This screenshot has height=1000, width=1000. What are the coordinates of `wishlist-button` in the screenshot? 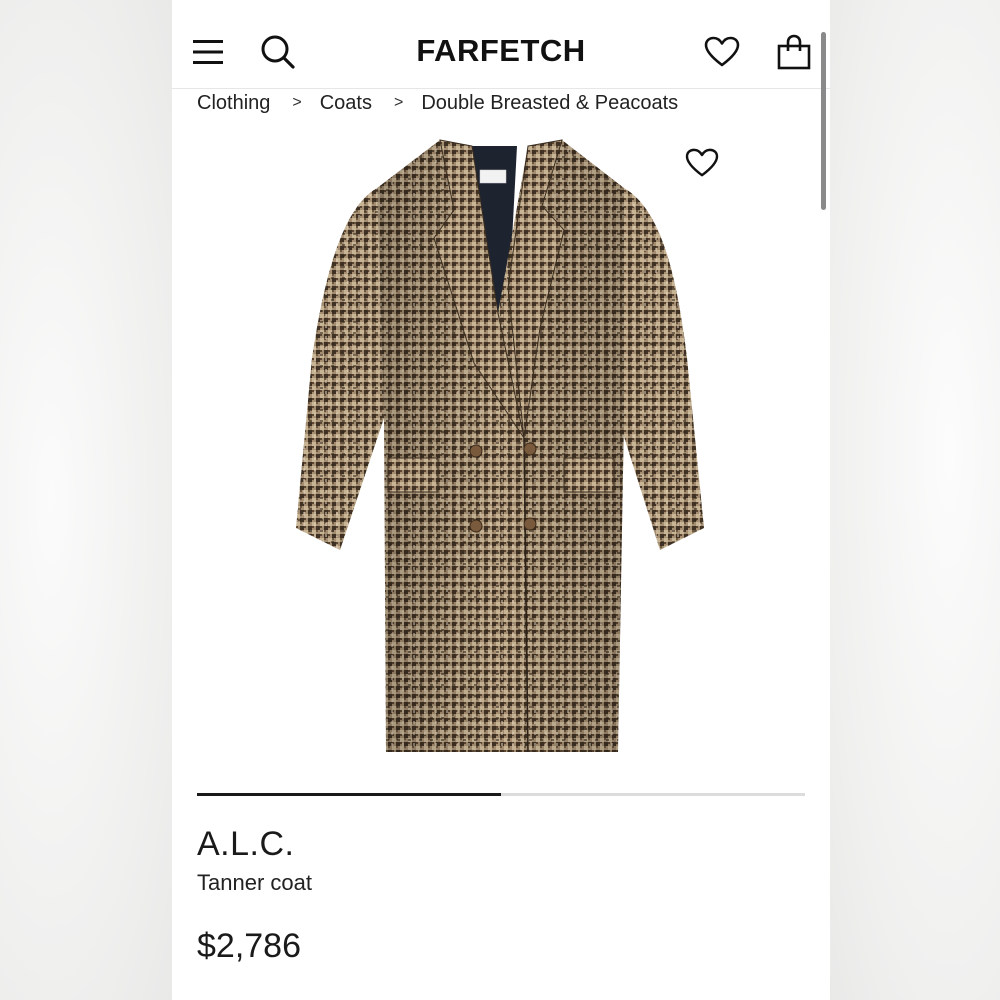 It's located at (722, 52).